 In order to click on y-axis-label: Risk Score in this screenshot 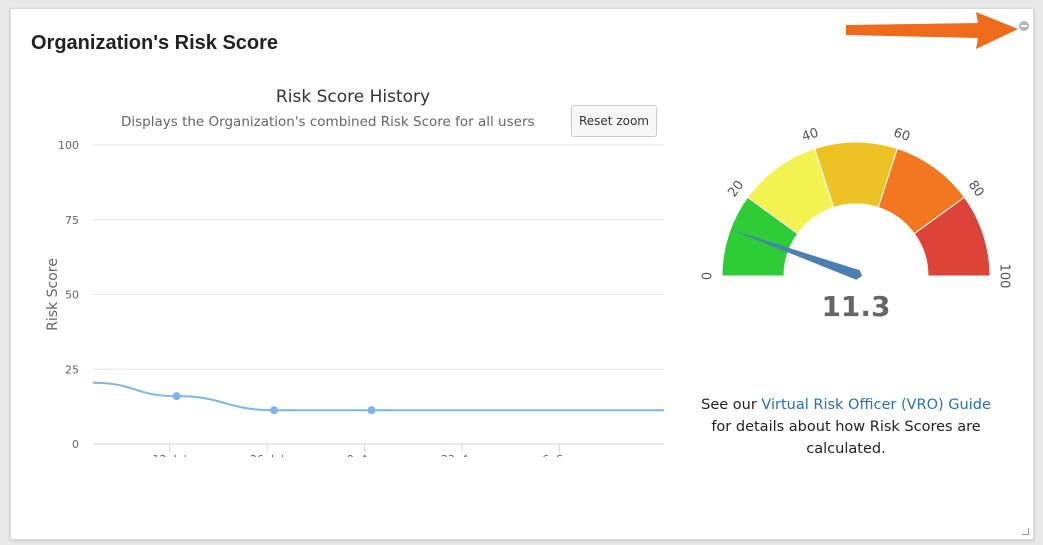, I will do `click(53, 294)`.